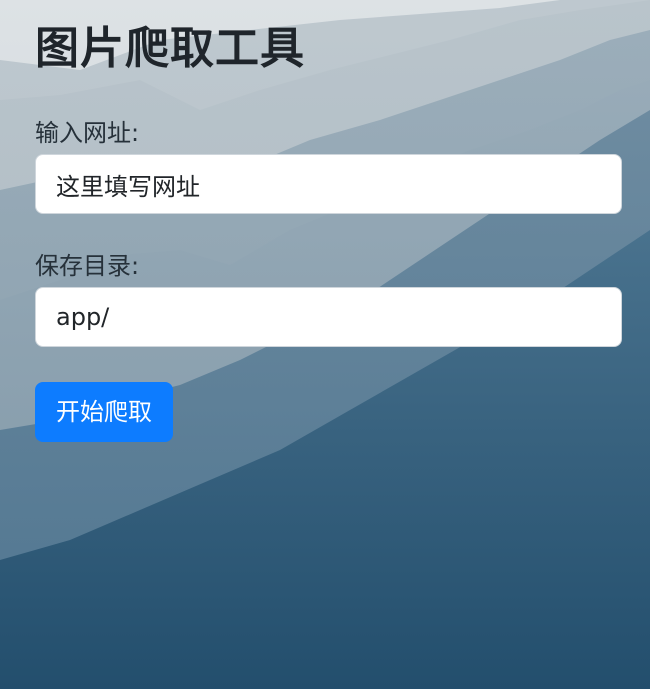 Image resolution: width=650 pixels, height=689 pixels. Describe the element at coordinates (328, 184) in the screenshot. I see `url-input` at that location.